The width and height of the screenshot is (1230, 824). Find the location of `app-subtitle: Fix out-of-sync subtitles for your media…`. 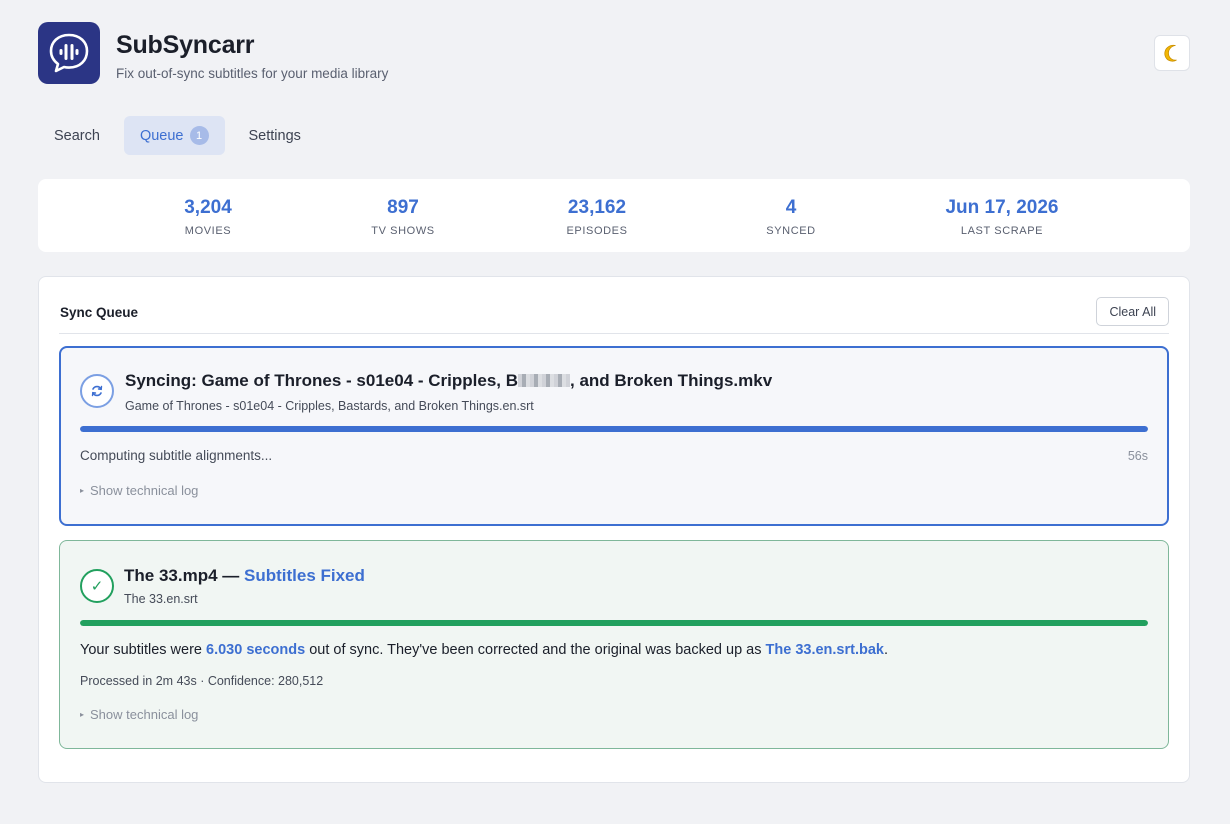

app-subtitle: Fix out-of-sync subtitles for your media… is located at coordinates (252, 73).